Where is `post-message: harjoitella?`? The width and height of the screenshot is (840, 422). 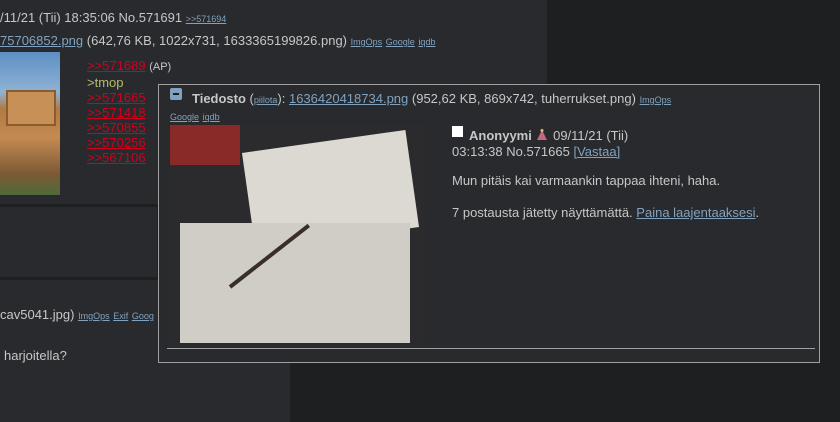
post-message: harjoitella? is located at coordinates (35, 355).